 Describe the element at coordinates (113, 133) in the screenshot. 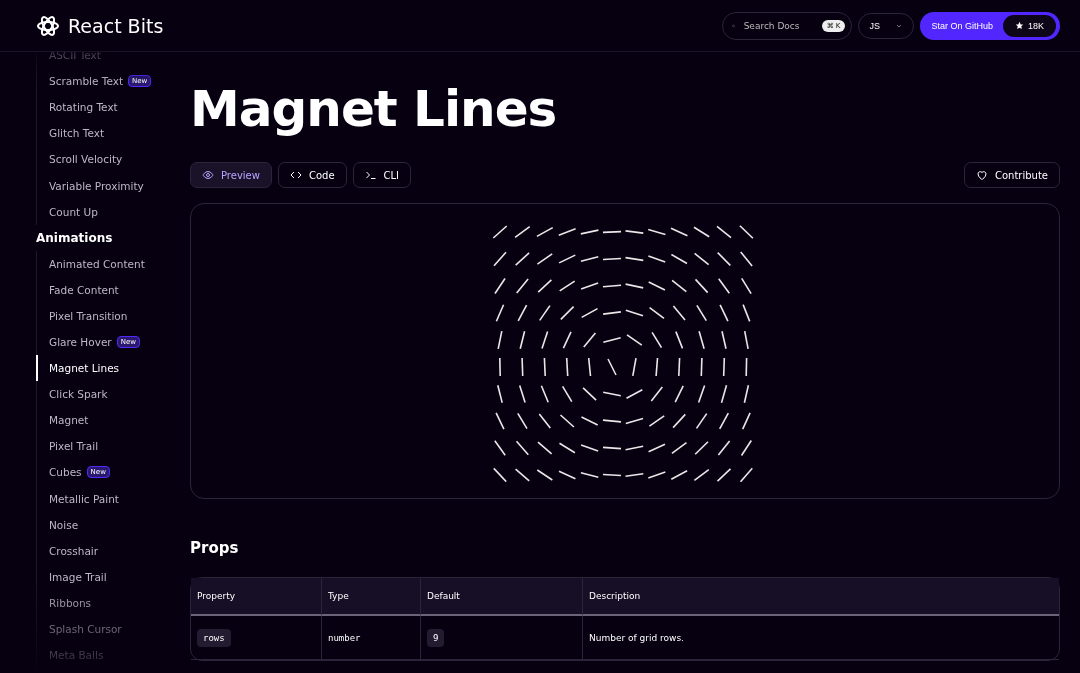

I see `sidebar-item: Glitch Text` at that location.